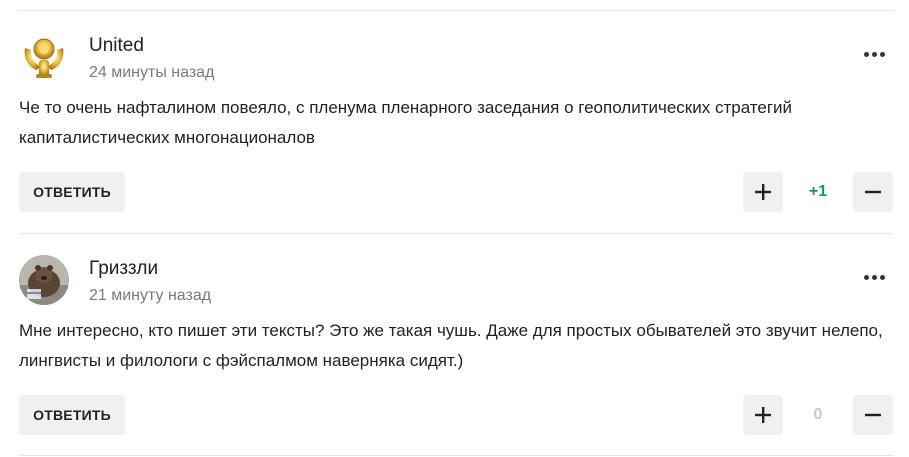 The height and width of the screenshot is (457, 909). What do you see at coordinates (123, 269) in the screenshot?
I see `comment-author: Гриззли` at bounding box center [123, 269].